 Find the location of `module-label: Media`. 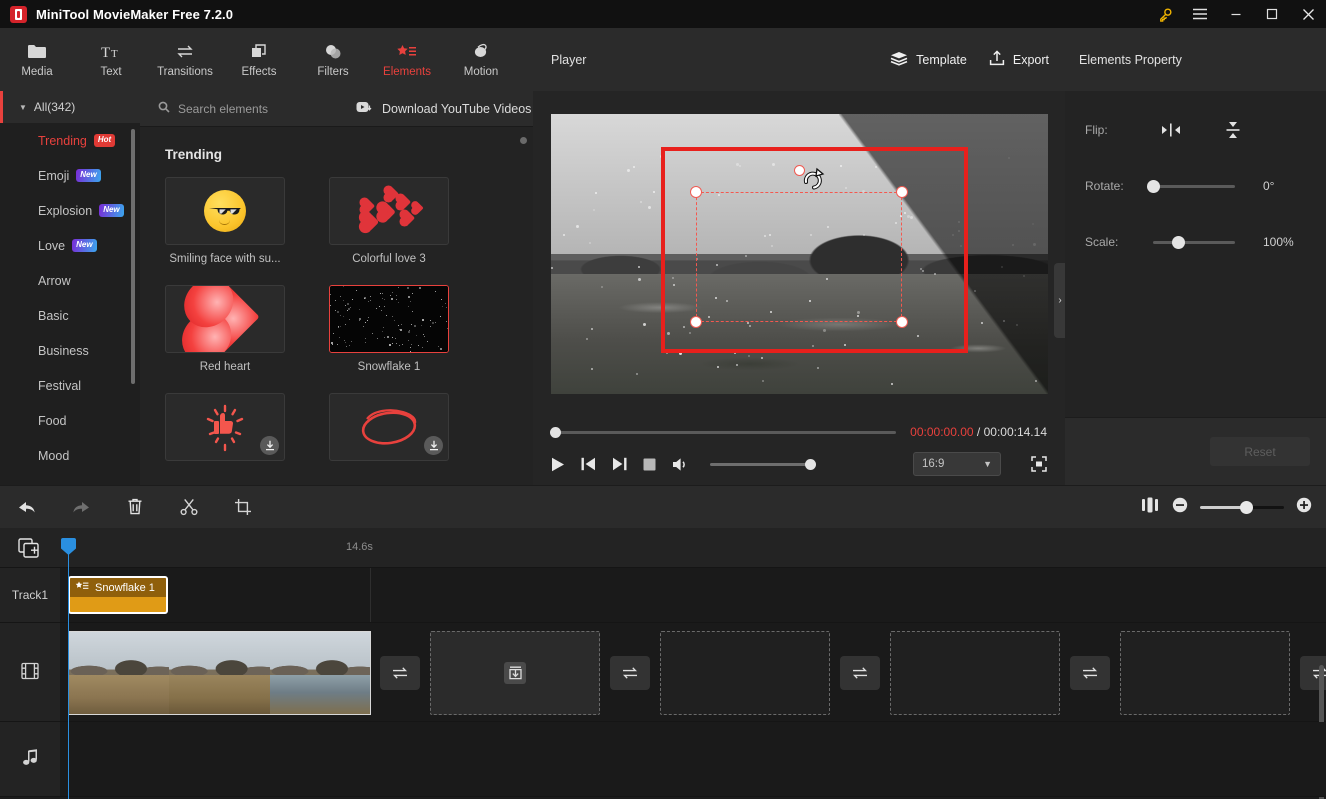

module-label: Media is located at coordinates (37, 72).